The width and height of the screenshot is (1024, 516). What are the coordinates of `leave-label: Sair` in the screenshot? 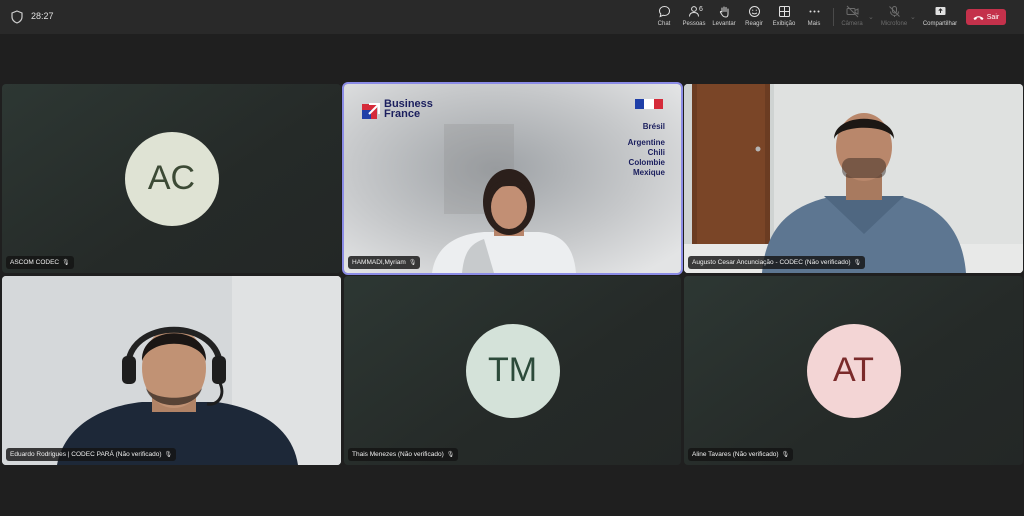 It's located at (993, 17).